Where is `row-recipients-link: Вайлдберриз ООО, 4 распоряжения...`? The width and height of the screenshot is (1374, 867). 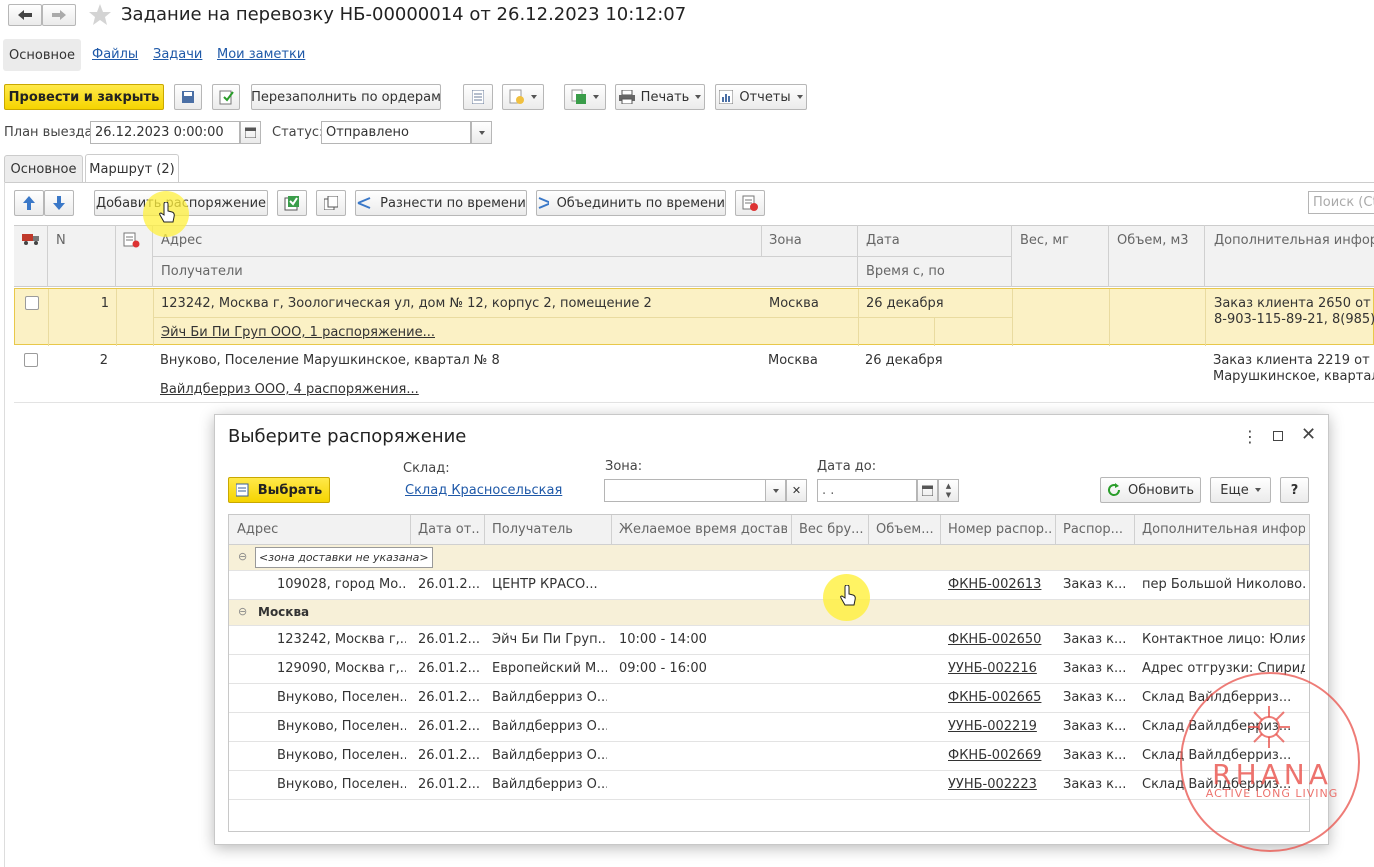 row-recipients-link: Вайлдберриз ООО, 4 распоряжения... is located at coordinates (289, 389).